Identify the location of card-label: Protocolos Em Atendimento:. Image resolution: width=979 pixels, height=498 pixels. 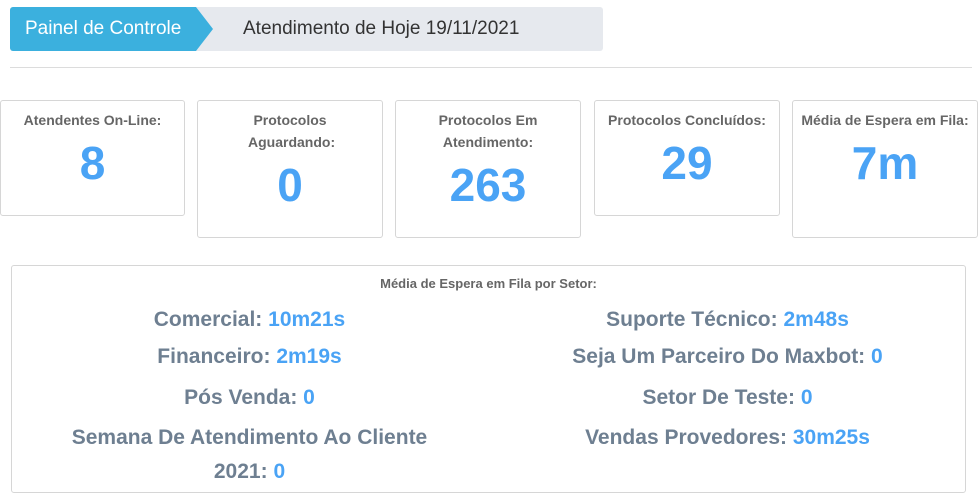
(488, 131).